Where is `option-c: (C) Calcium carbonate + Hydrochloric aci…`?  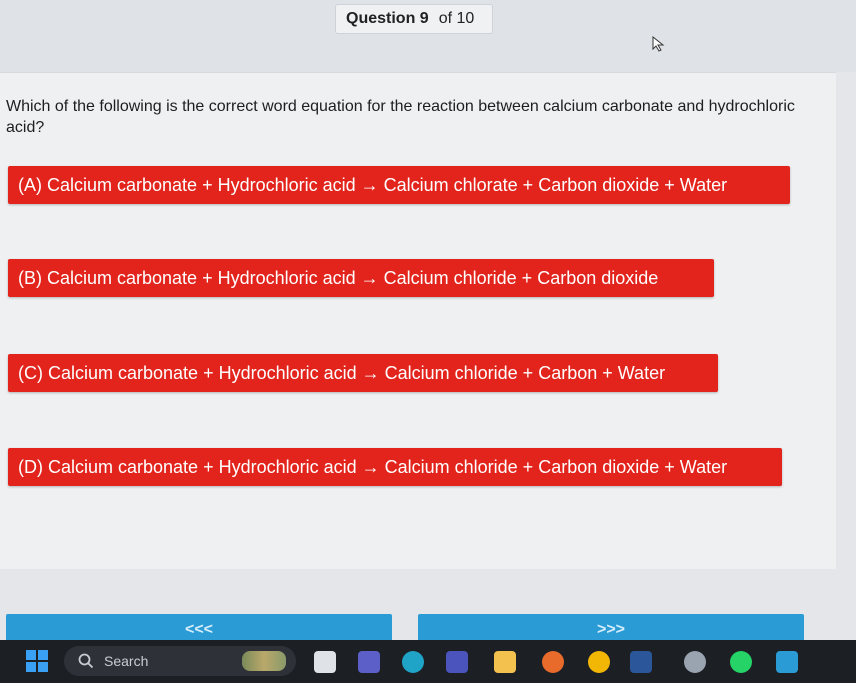 option-c: (C) Calcium carbonate + Hydrochloric aci… is located at coordinates (363, 373).